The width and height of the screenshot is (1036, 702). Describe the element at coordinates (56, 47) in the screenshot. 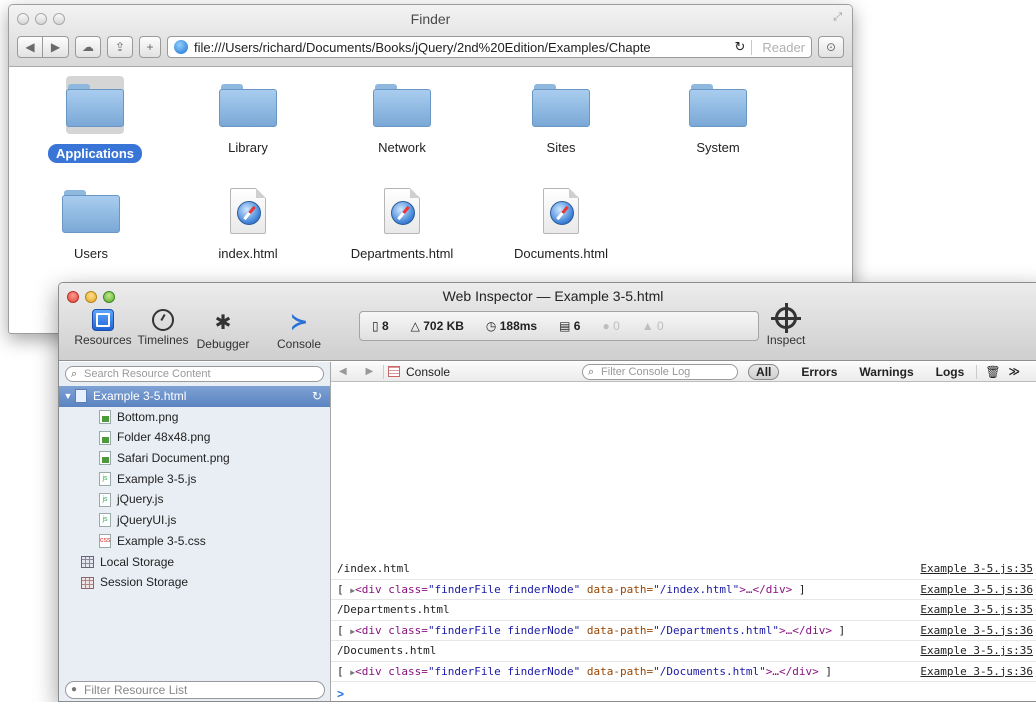

I see `forward-button: ▶` at that location.